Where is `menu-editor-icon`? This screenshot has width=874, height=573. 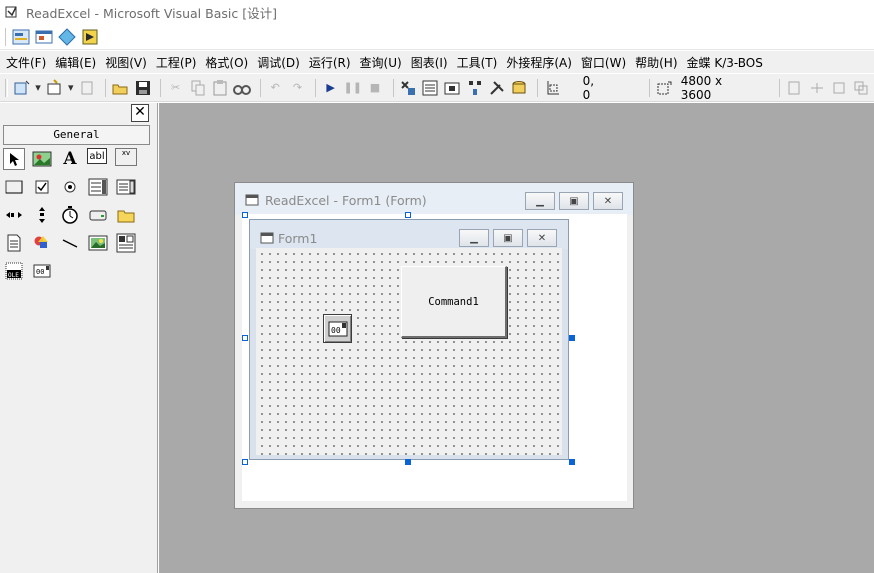 menu-editor-icon is located at coordinates (87, 88).